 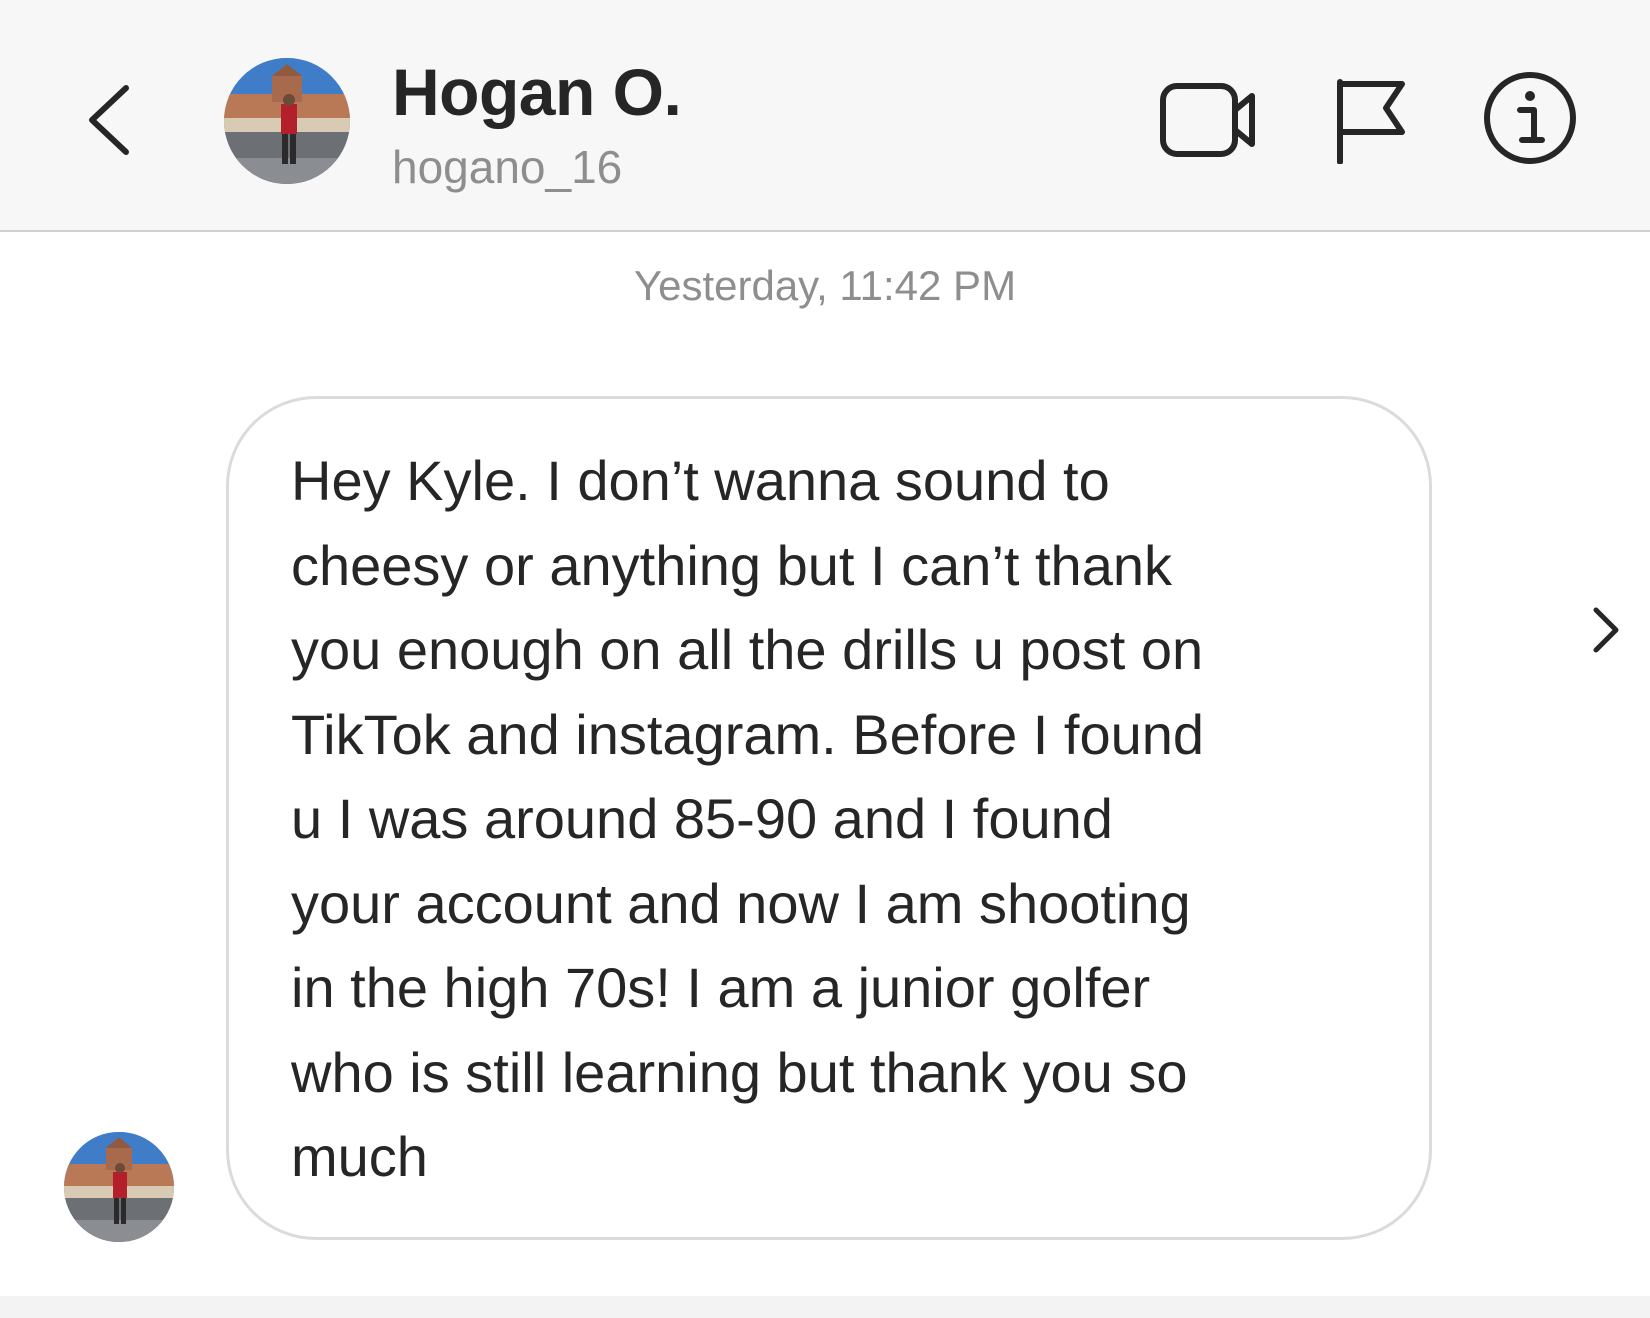 What do you see at coordinates (537, 92) in the screenshot?
I see `contact-name: Hogan O.` at bounding box center [537, 92].